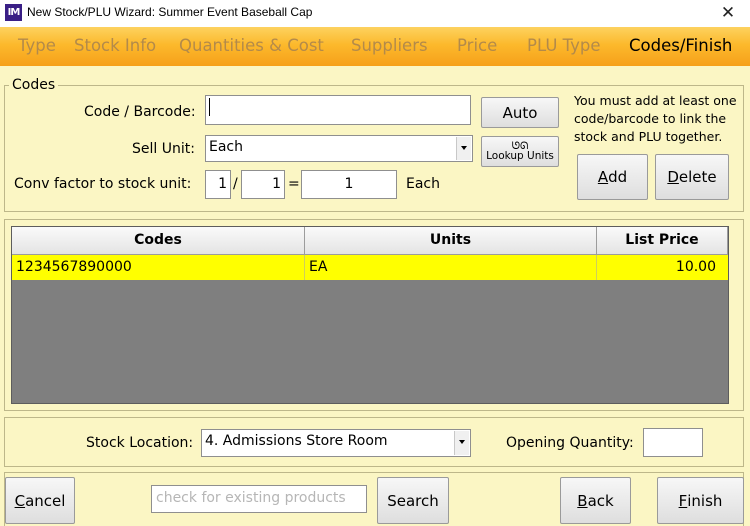 The image size is (750, 526). I want to click on search-button: Search, so click(413, 500).